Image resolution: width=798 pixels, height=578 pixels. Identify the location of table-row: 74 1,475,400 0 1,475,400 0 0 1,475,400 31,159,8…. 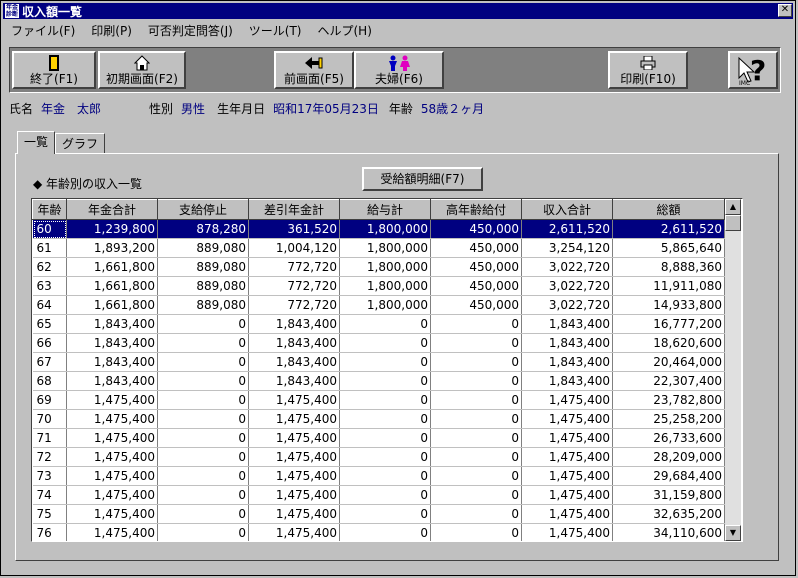
(378, 495).